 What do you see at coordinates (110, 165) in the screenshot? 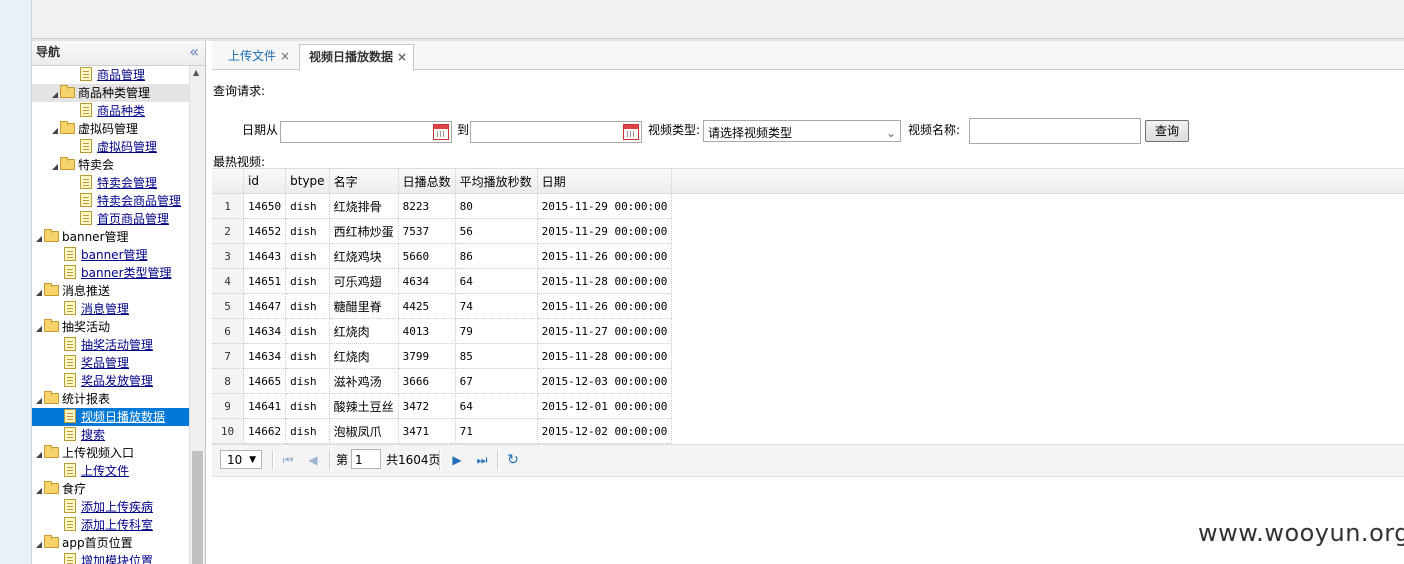
I see `nav-folder: ◢ 特卖会` at bounding box center [110, 165].